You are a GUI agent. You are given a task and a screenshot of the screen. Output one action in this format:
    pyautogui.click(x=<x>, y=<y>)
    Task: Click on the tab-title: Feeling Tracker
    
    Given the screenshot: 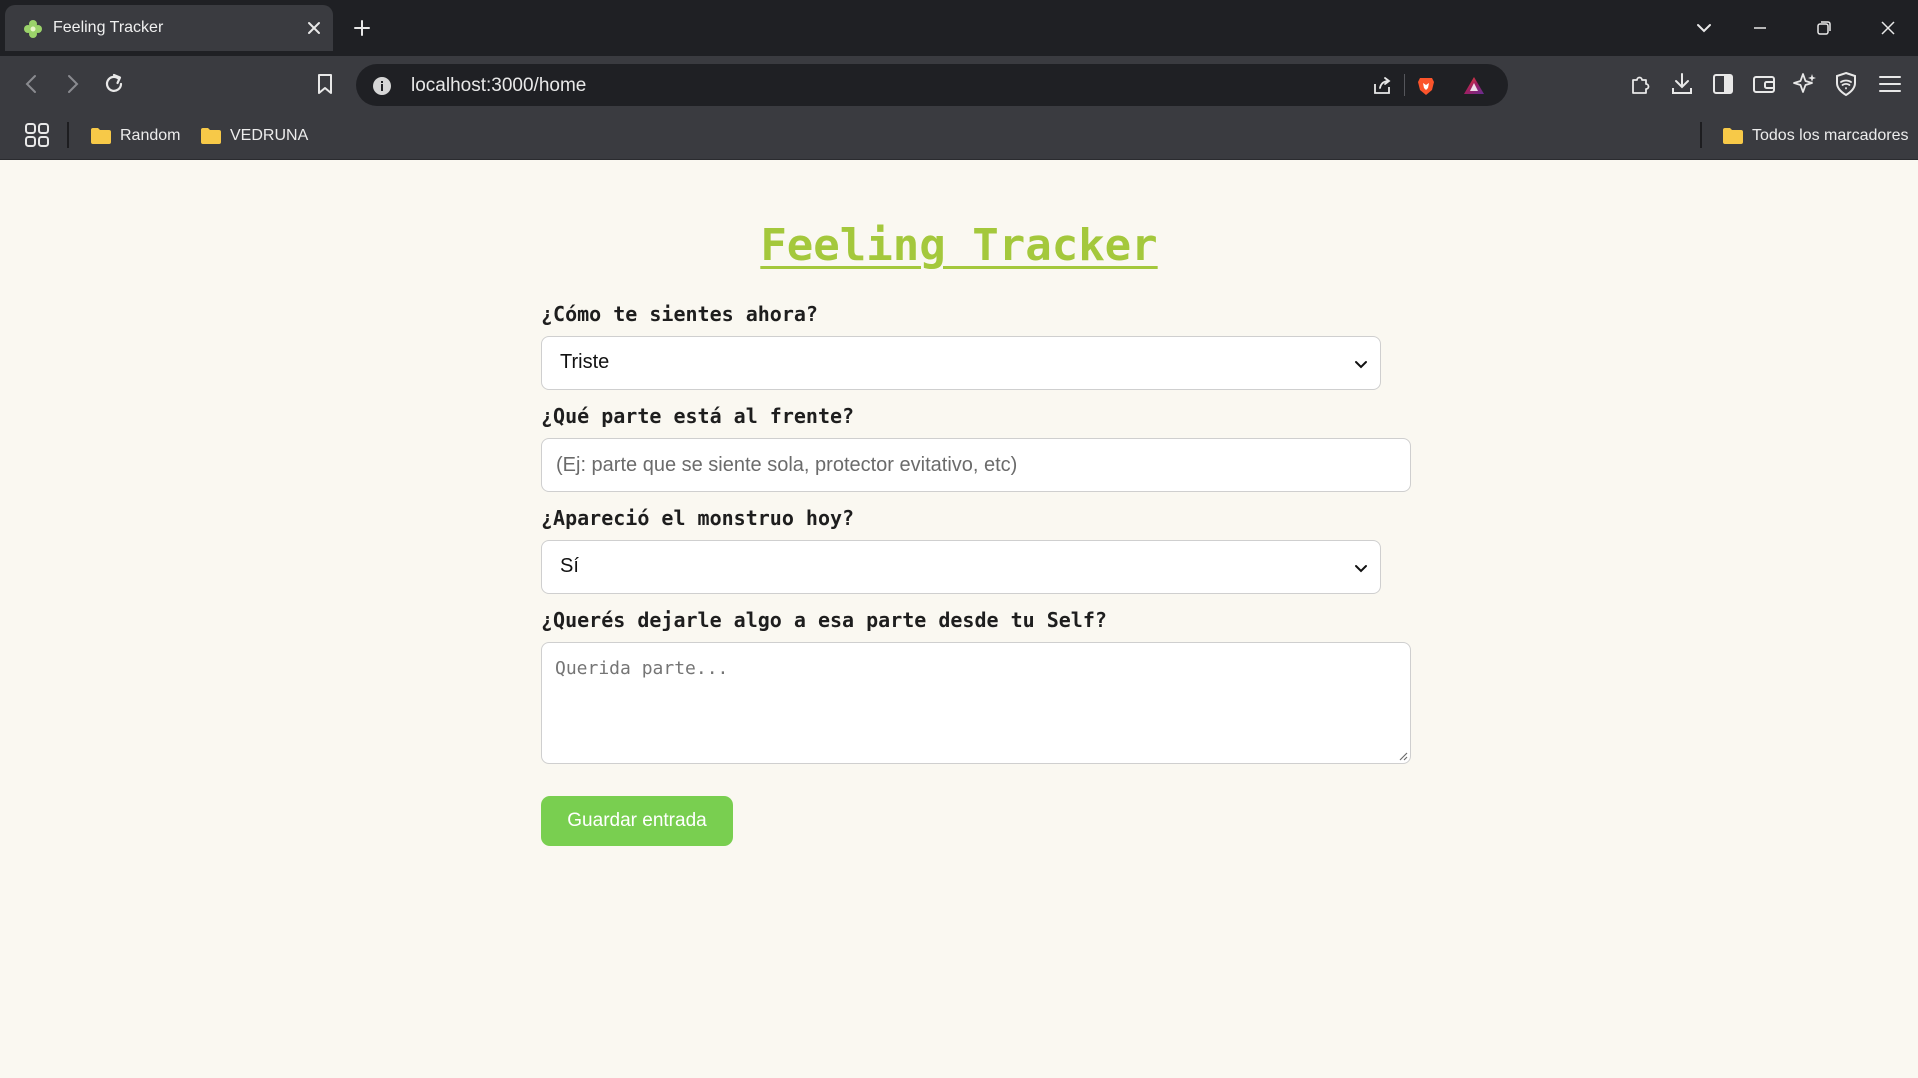 What is the action you would take?
    pyautogui.click(x=108, y=27)
    